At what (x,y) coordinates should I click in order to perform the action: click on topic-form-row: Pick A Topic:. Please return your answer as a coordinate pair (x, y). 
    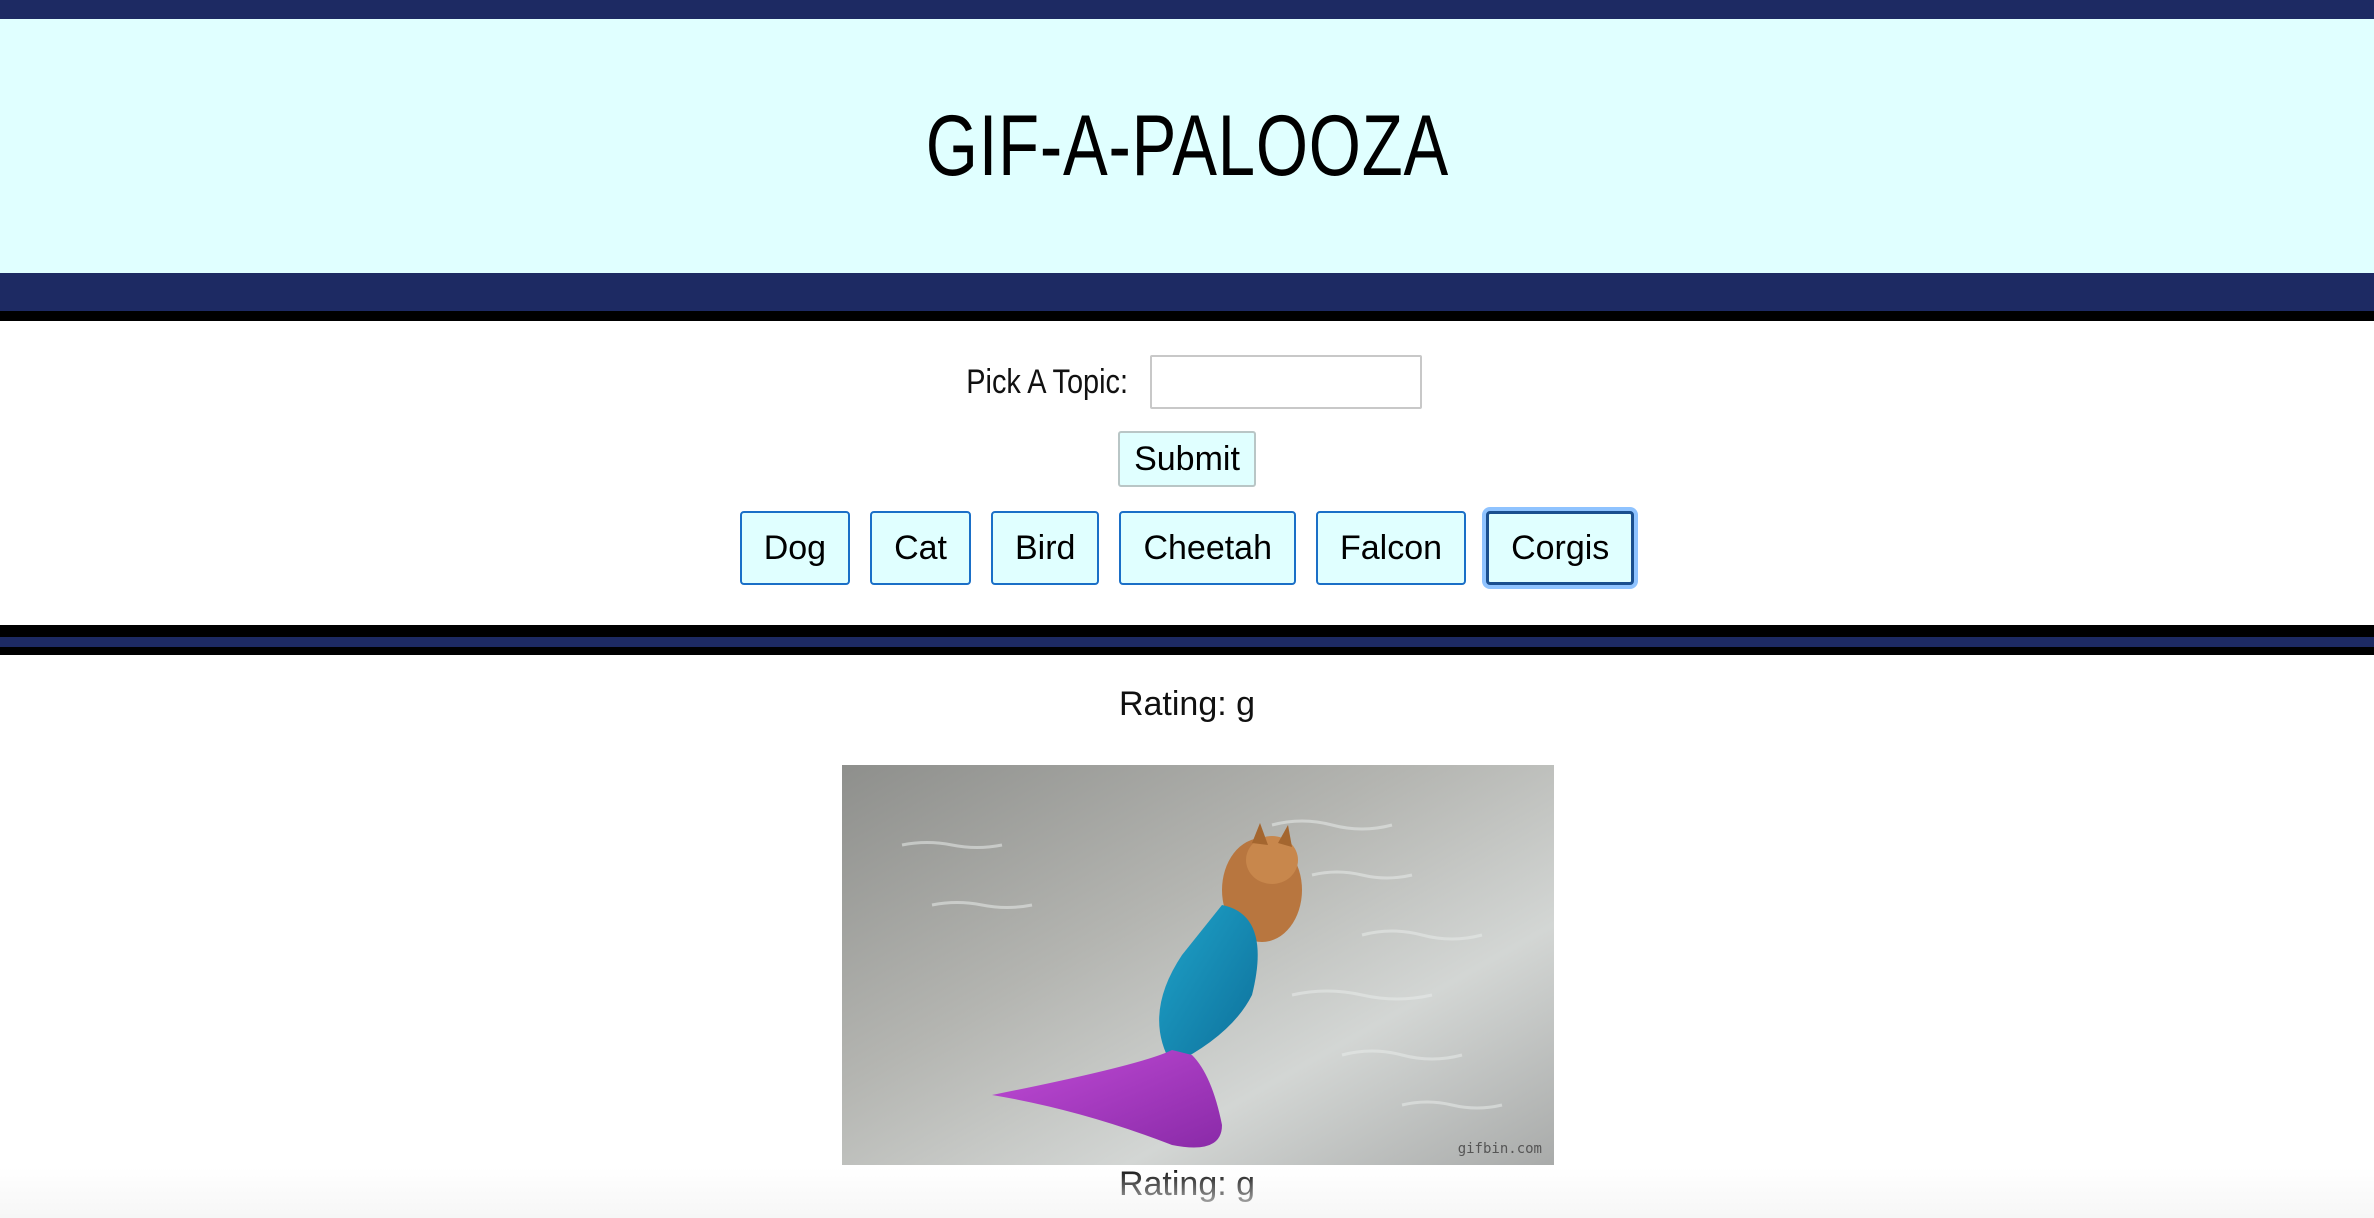
    Looking at the image, I should click on (1187, 382).